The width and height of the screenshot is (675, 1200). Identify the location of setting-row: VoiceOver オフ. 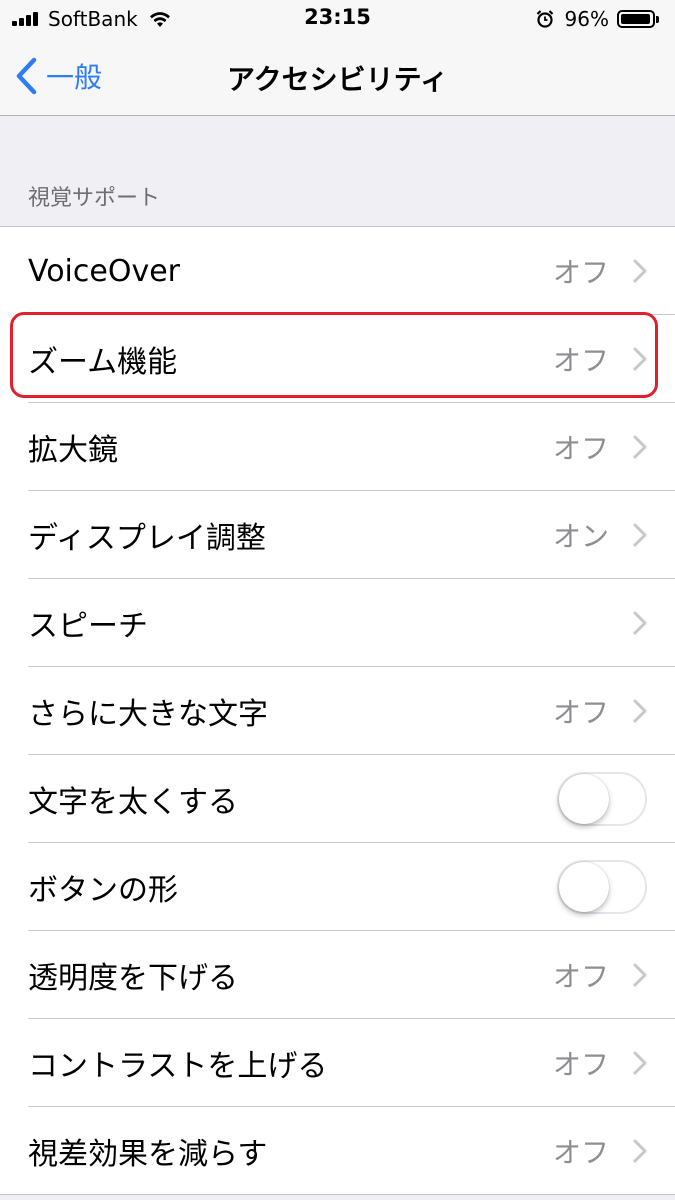
(337, 271).